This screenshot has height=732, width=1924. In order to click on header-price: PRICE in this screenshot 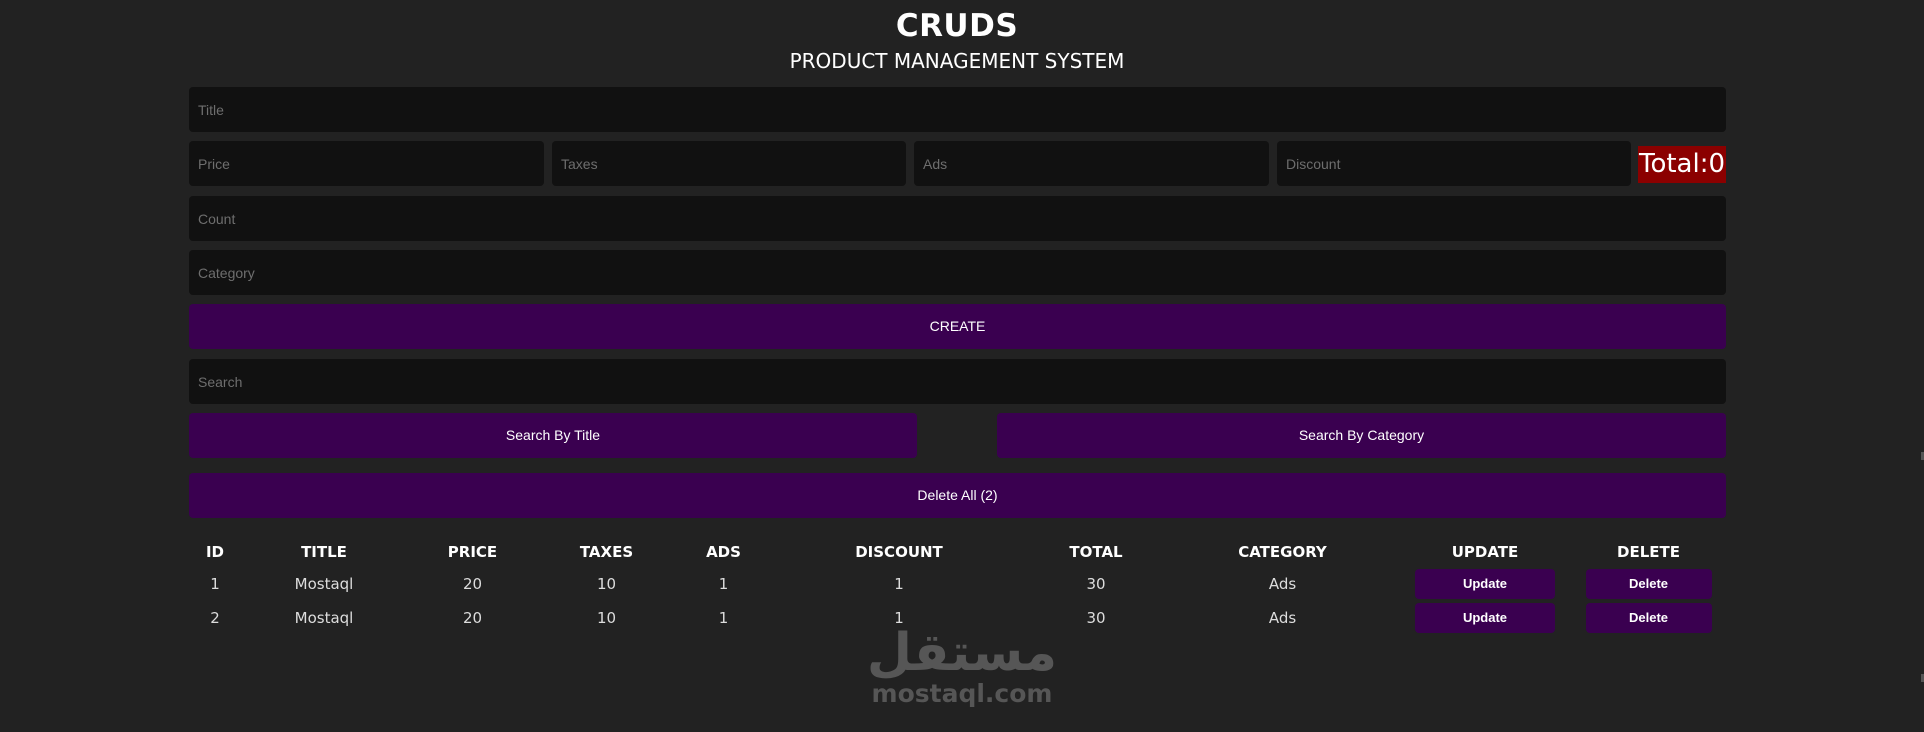, I will do `click(472, 552)`.